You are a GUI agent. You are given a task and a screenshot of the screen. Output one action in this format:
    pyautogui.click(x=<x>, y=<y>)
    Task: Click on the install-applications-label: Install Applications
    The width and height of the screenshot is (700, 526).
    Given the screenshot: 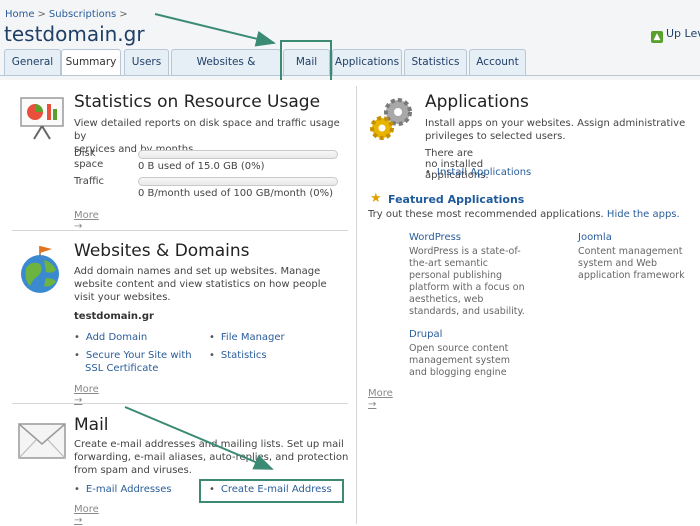 What is the action you would take?
    pyautogui.click(x=484, y=172)
    